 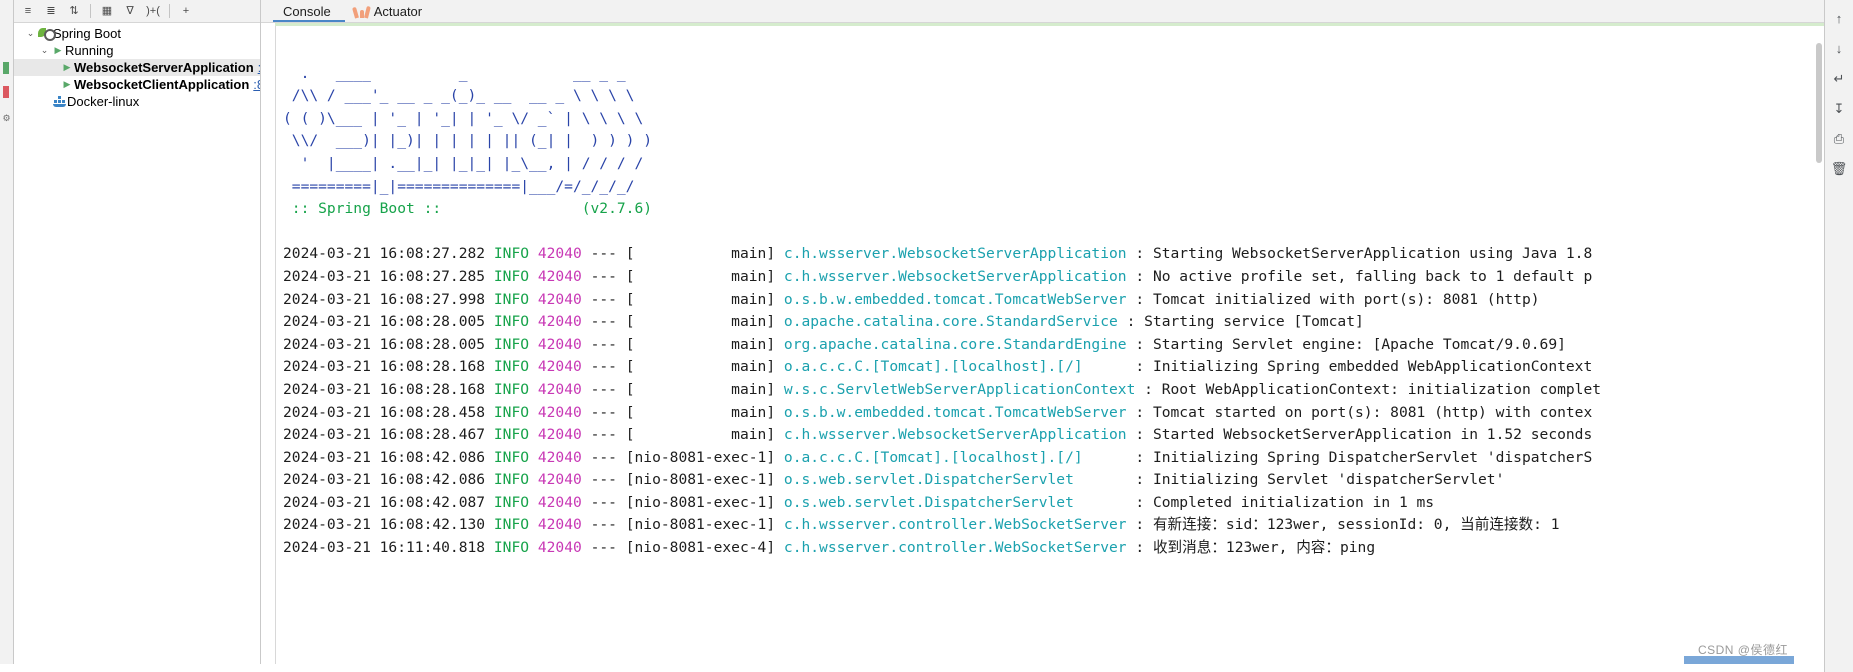 What do you see at coordinates (137, 67) in the screenshot?
I see `tree-node-websocket-server-application: ▶ WebsocketServerApplication :8081/` at bounding box center [137, 67].